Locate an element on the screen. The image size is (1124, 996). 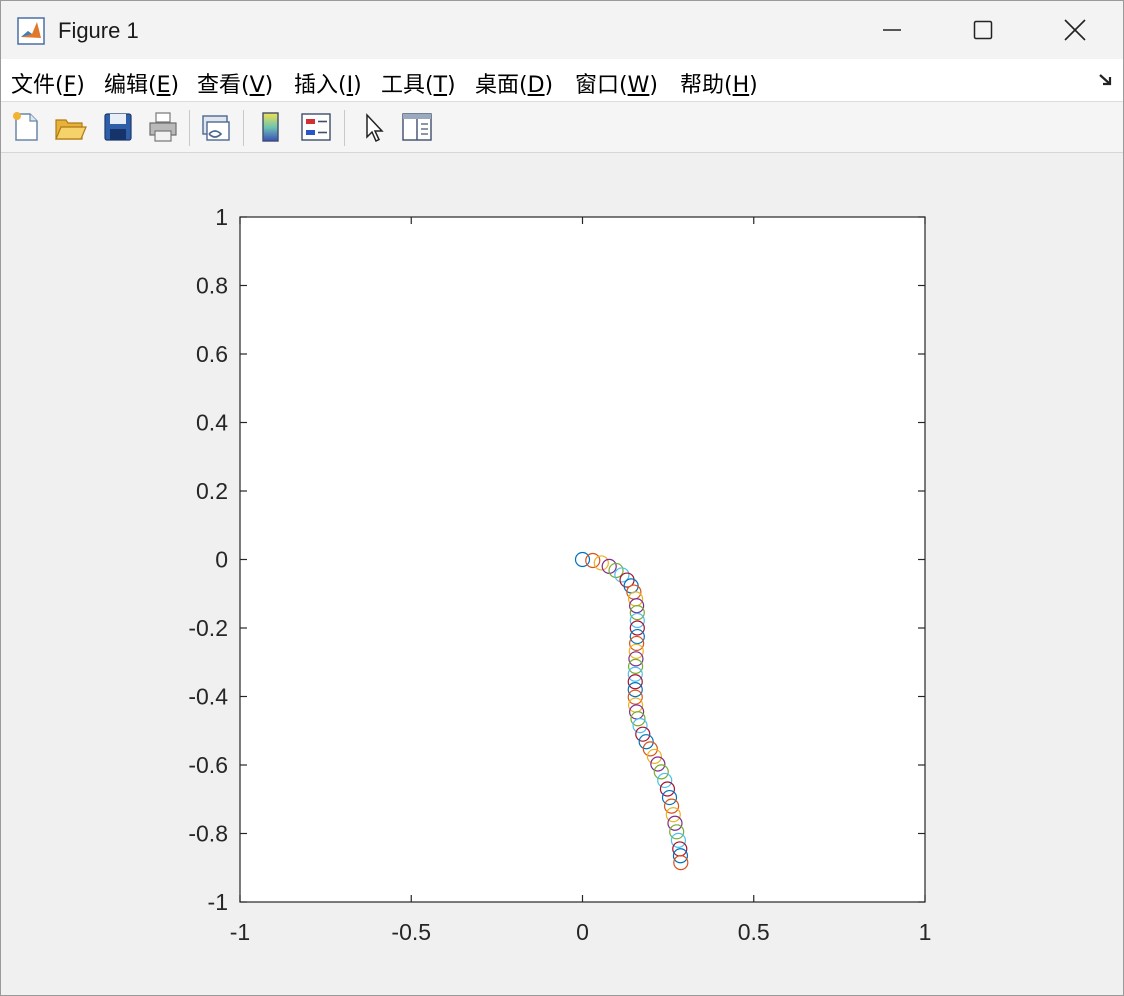
y-tick-label: -1 is located at coordinates (218, 902).